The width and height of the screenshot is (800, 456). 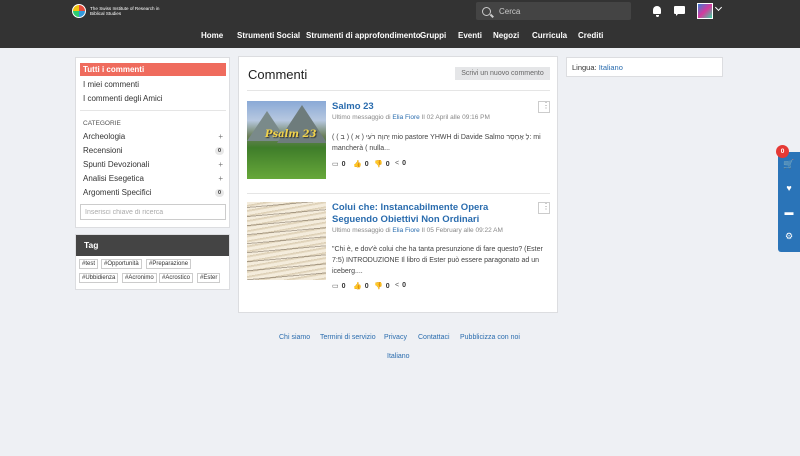 What do you see at coordinates (348, 337) in the screenshot?
I see `footer-link-terms: Termini di servizio` at bounding box center [348, 337].